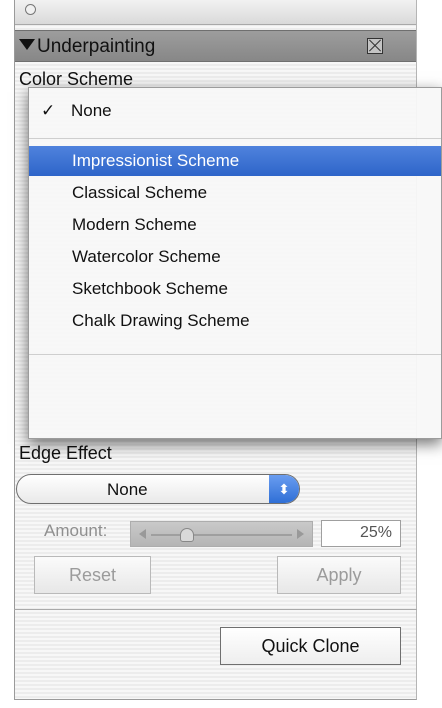 The image size is (442, 708). What do you see at coordinates (339, 575) in the screenshot?
I see `apply-button: Apply` at bounding box center [339, 575].